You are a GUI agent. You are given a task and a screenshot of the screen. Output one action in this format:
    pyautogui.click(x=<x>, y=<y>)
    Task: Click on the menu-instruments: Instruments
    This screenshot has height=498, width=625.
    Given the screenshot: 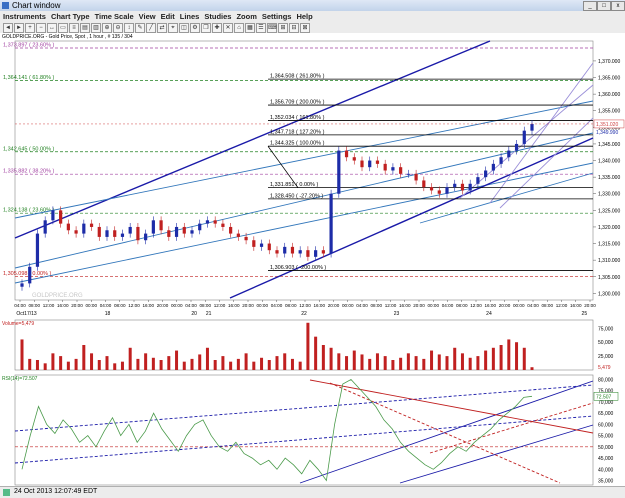 What is the action you would take?
    pyautogui.click(x=24, y=16)
    